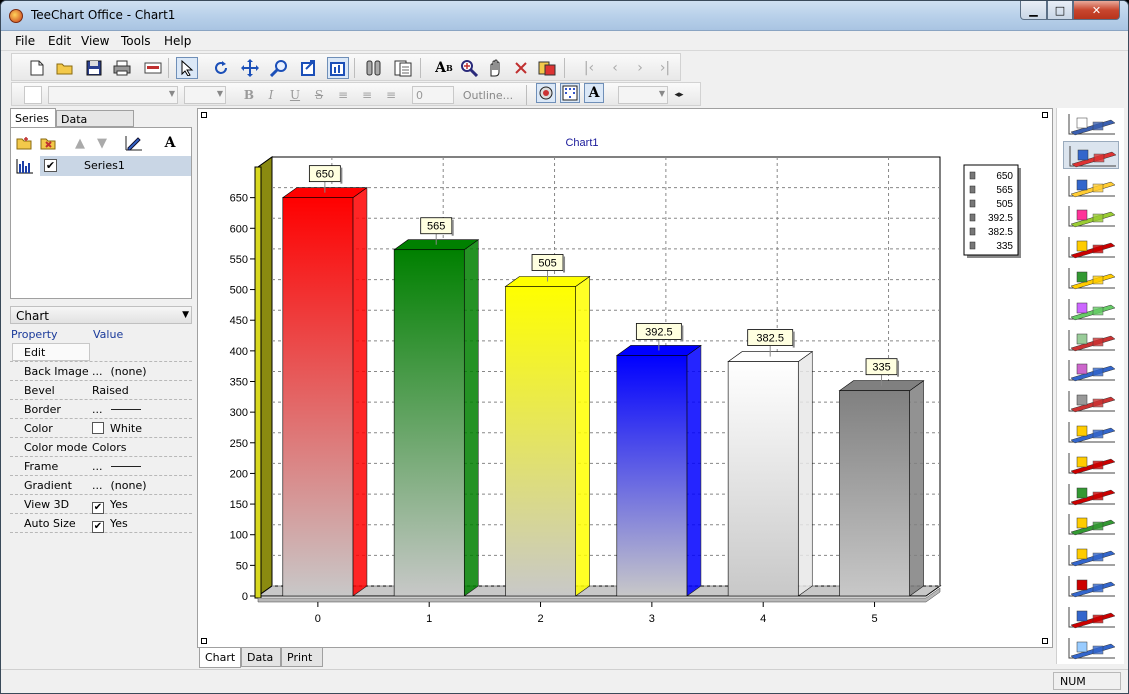 Image resolution: width=1129 pixels, height=694 pixels. What do you see at coordinates (134, 143) in the screenshot?
I see `edit-series-icon` at bounding box center [134, 143].